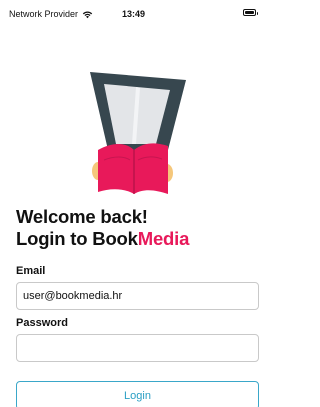  What do you see at coordinates (137, 296) in the screenshot?
I see `email-field` at bounding box center [137, 296].